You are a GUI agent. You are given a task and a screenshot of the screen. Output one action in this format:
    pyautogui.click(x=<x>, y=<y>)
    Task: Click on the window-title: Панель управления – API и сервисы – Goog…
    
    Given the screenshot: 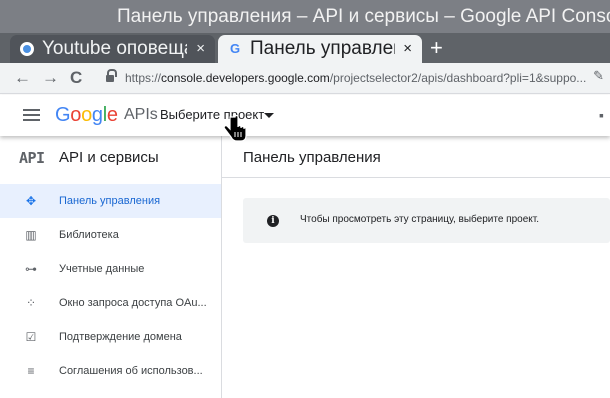 What is the action you would take?
    pyautogui.click(x=363, y=16)
    